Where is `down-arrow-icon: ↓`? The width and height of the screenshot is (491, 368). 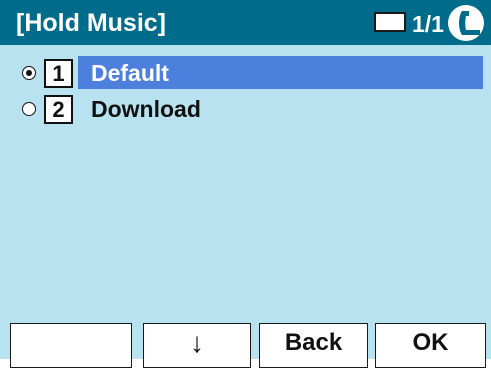
down-arrow-icon: ↓ is located at coordinates (197, 342).